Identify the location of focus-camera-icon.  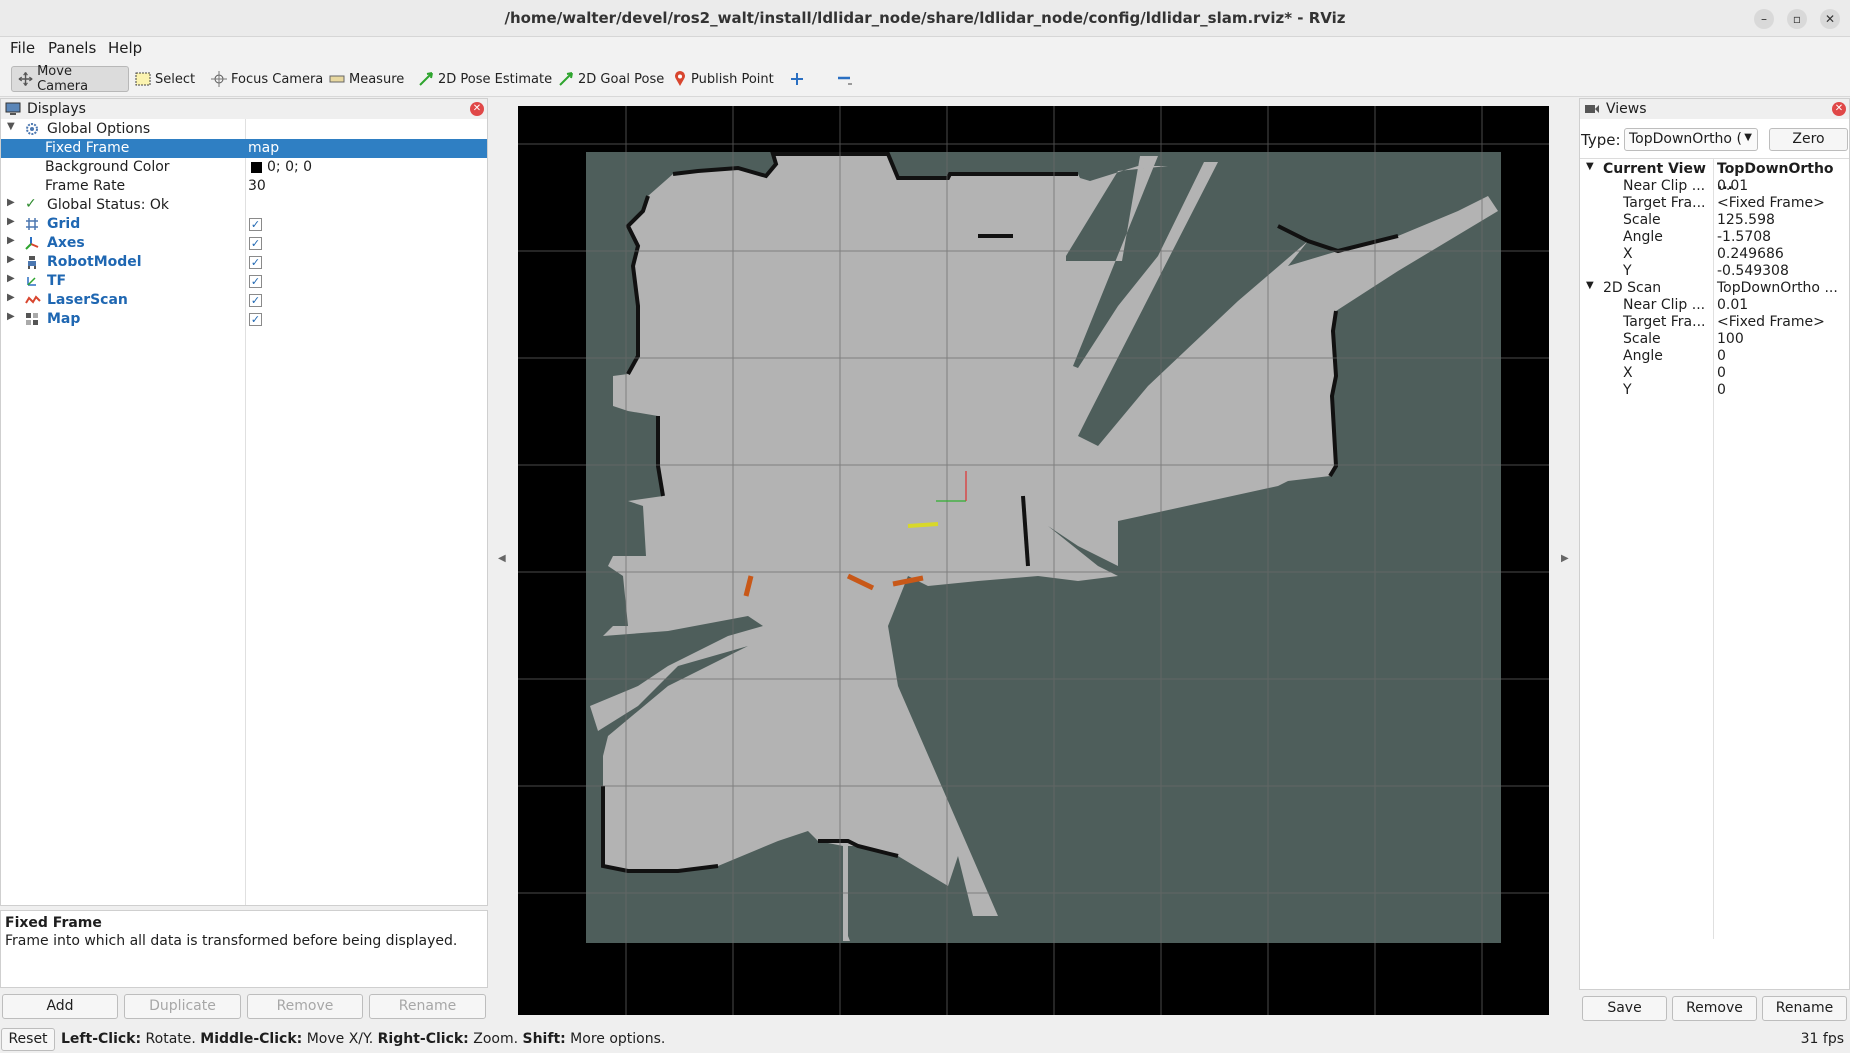
(219, 79).